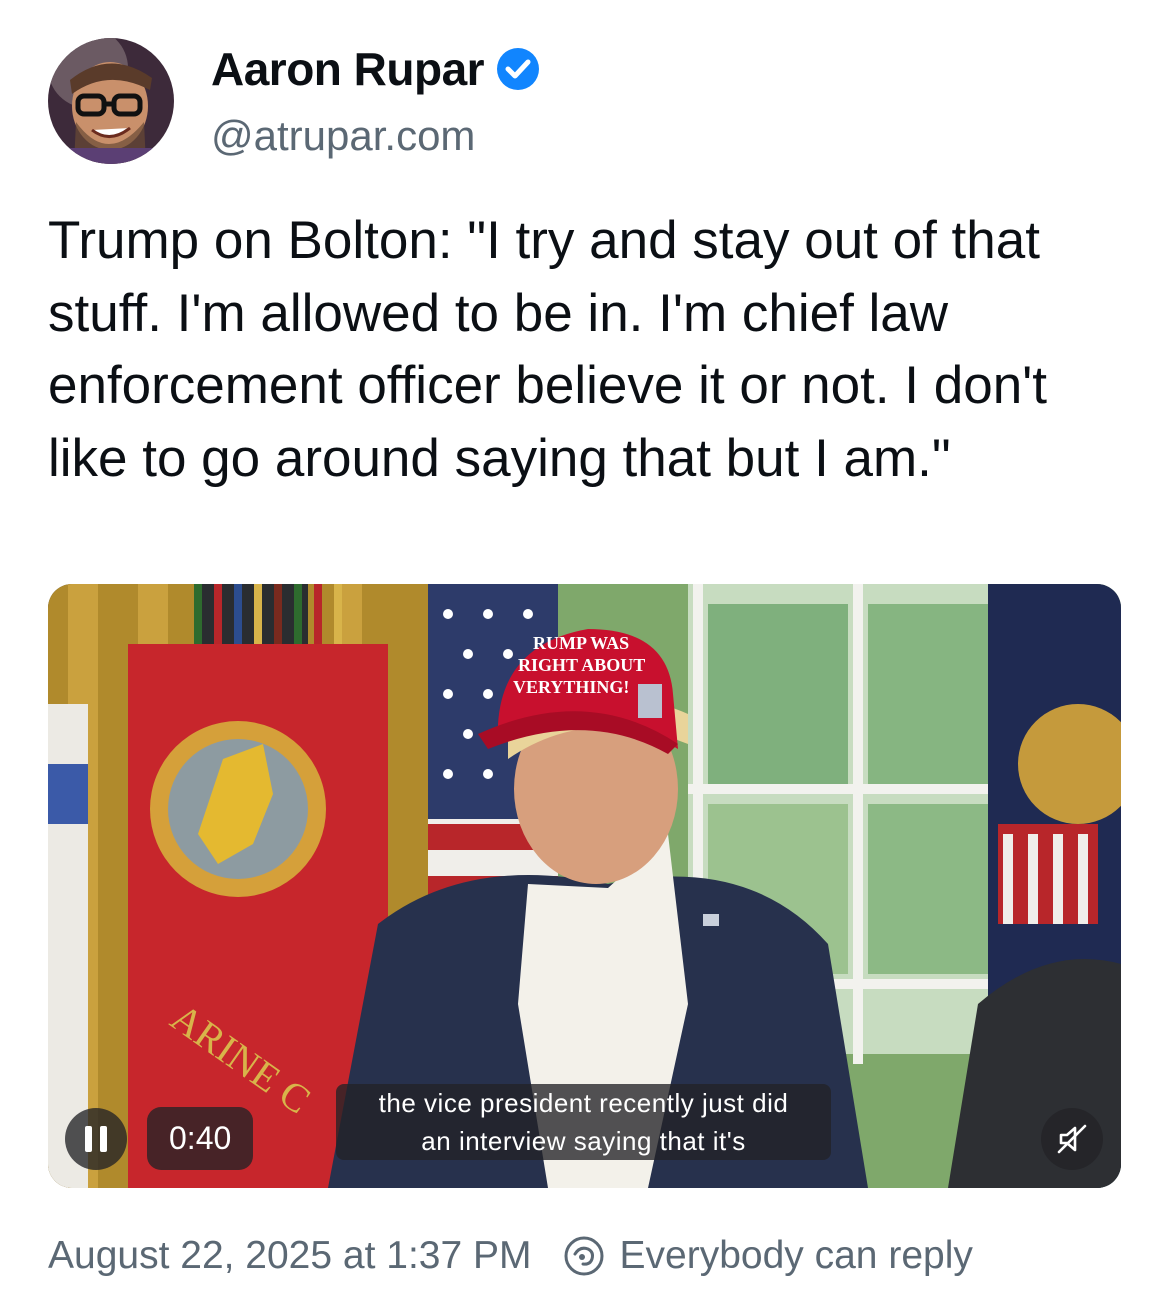 This screenshot has width=1170, height=1306. I want to click on unmute-button, so click(1072, 1139).